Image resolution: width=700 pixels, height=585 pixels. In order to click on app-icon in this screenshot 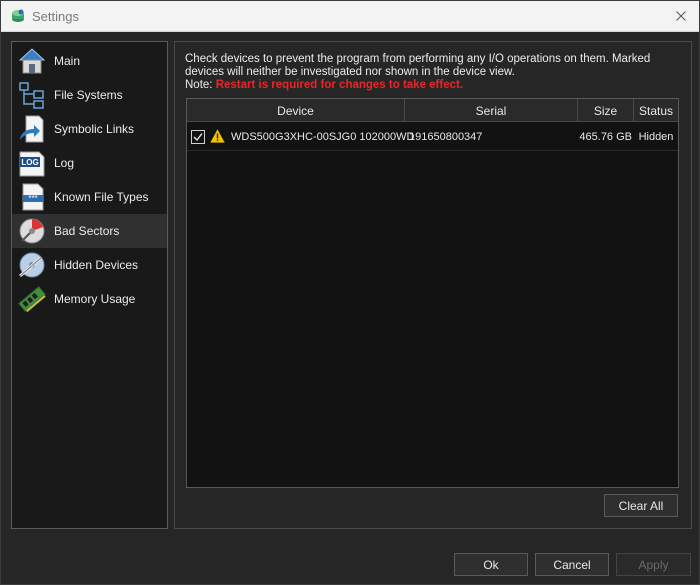, I will do `click(18, 15)`.